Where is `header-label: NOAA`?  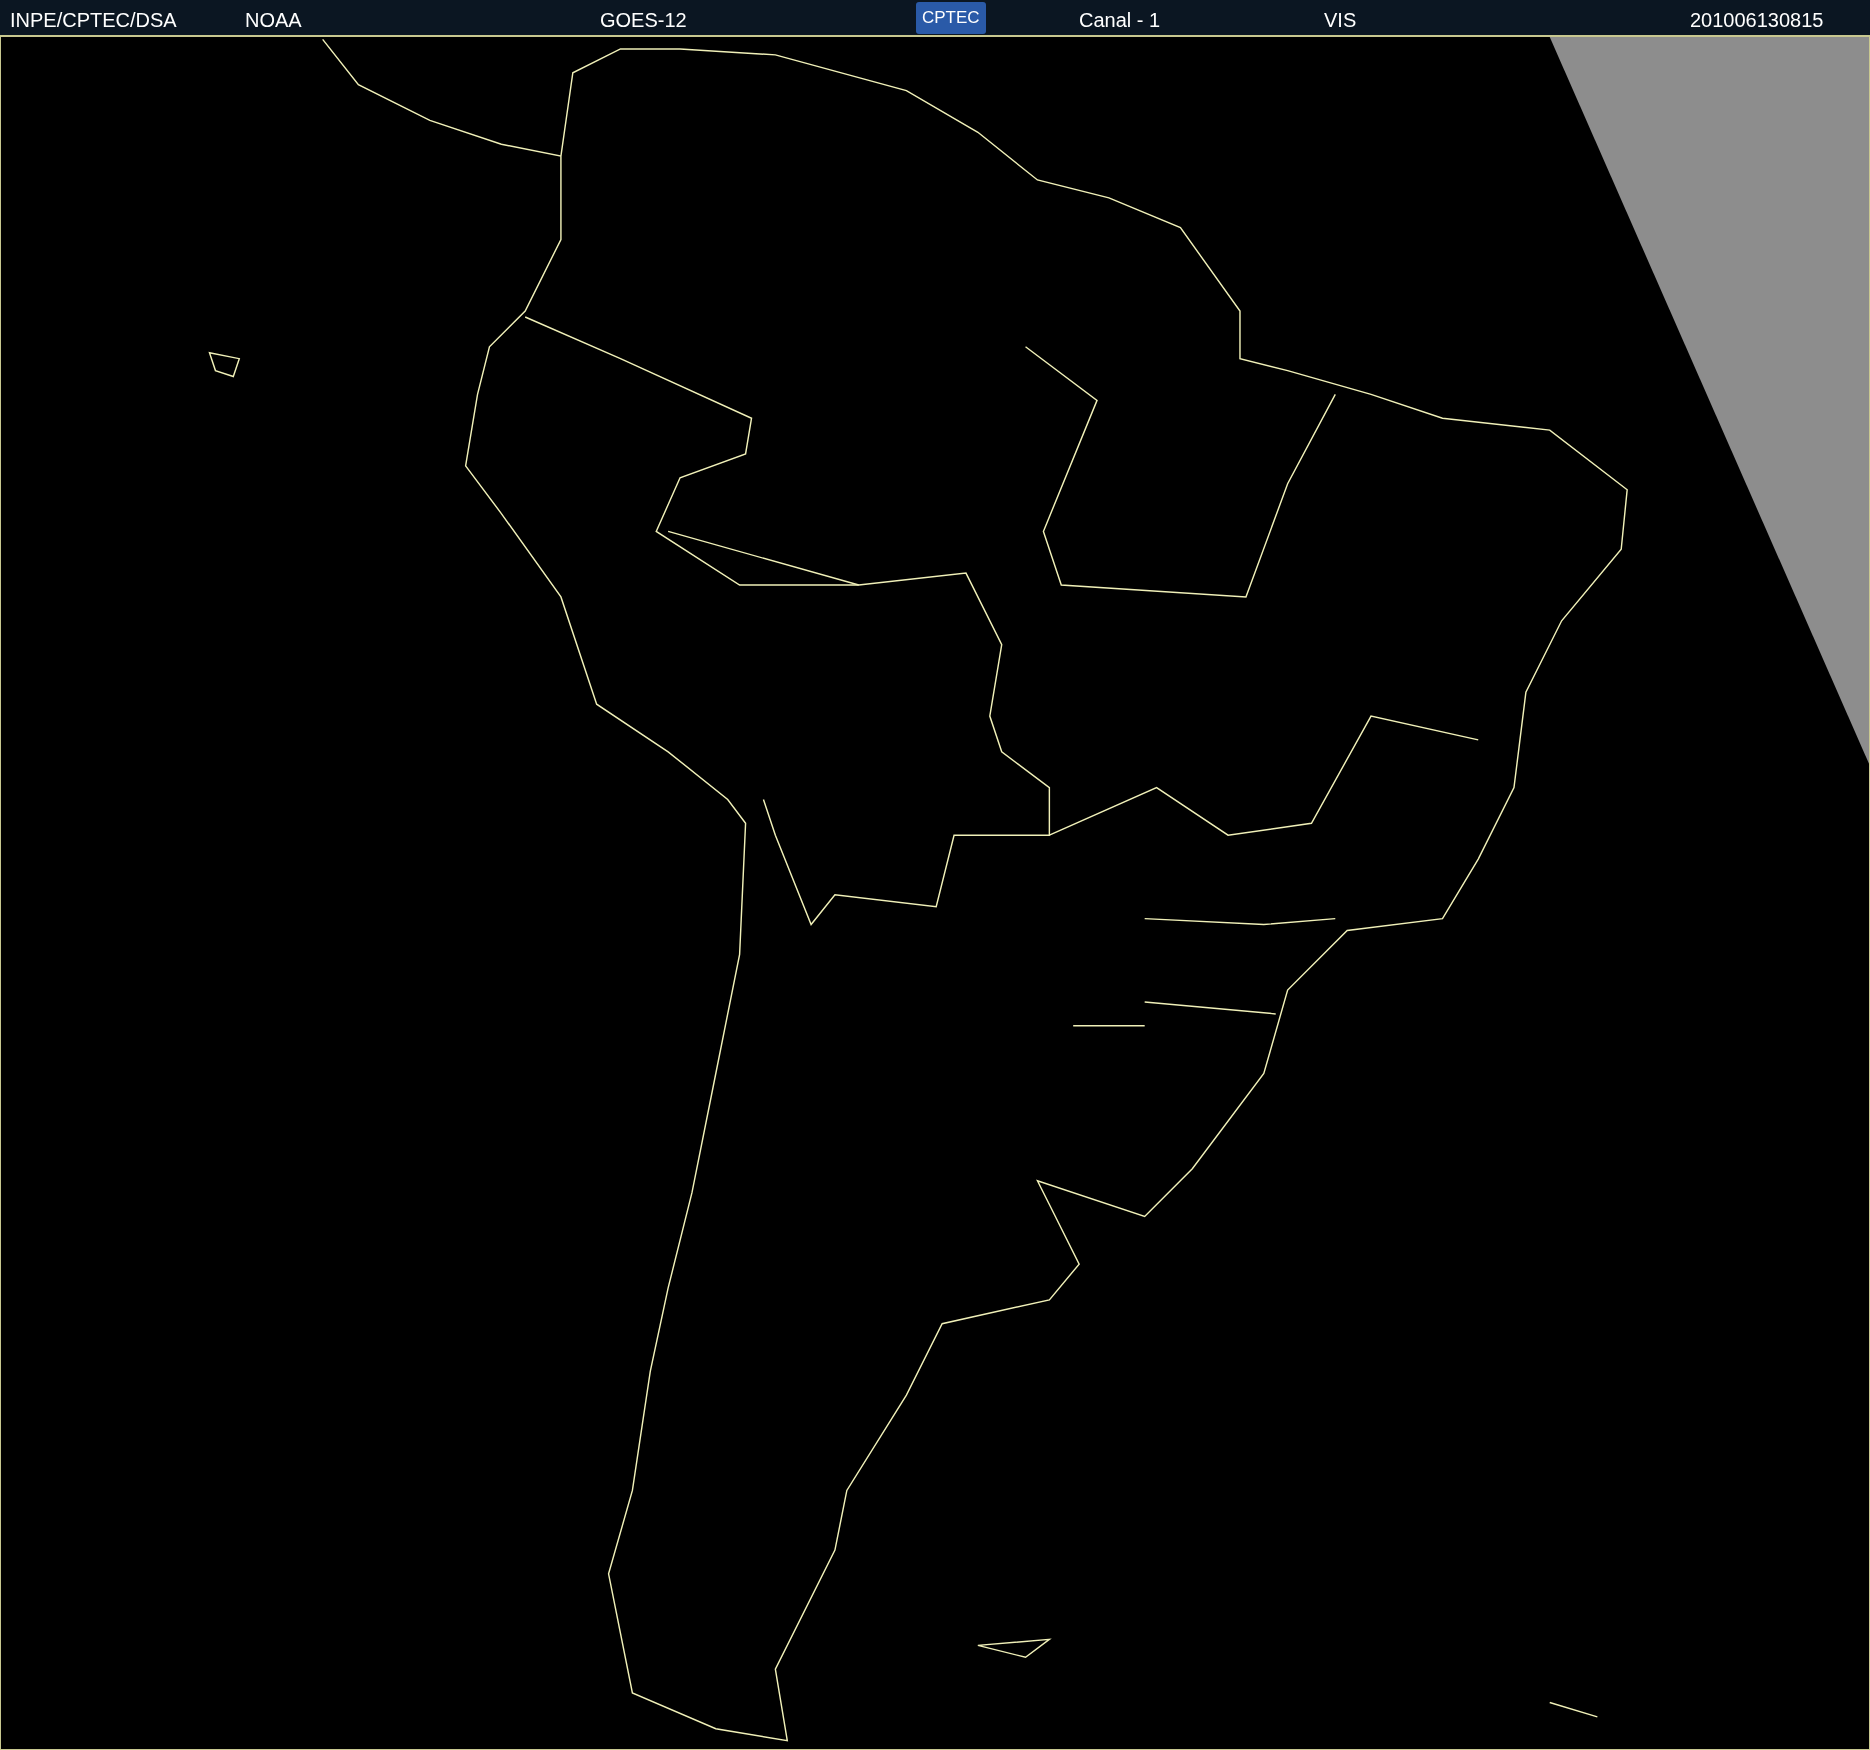
header-label: NOAA is located at coordinates (273, 20).